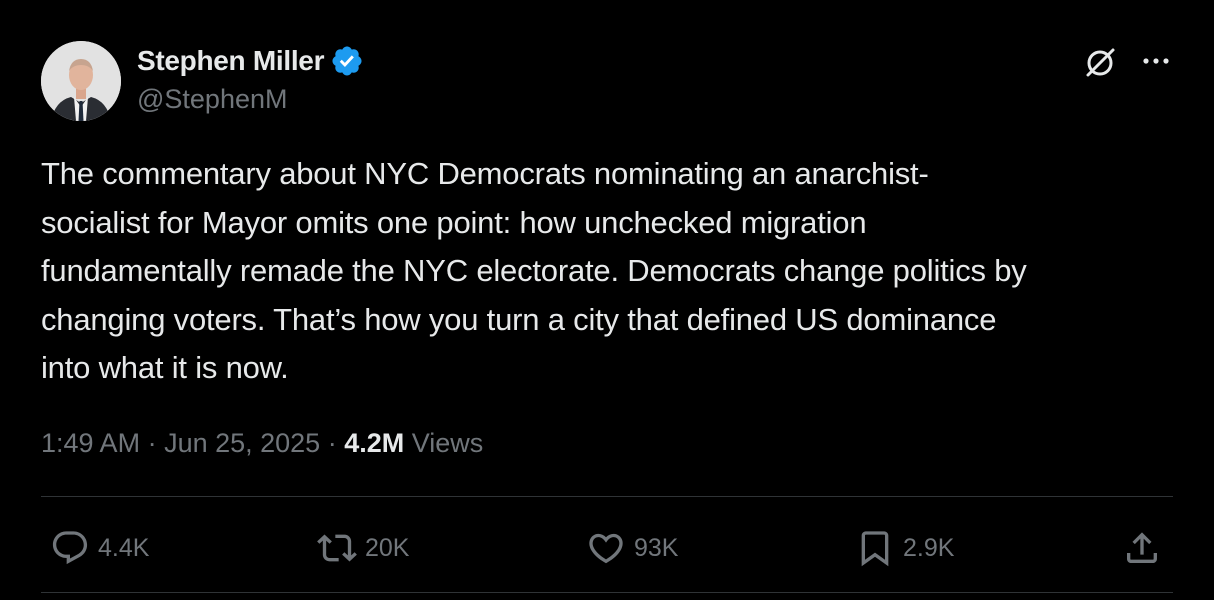  I want to click on share-button, so click(1142, 548).